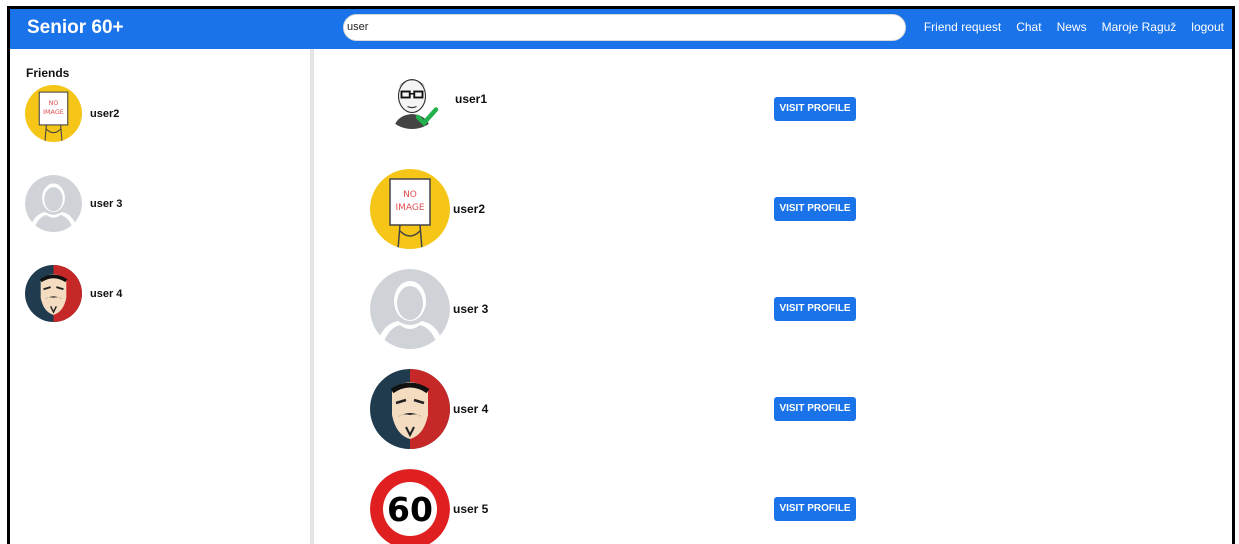 The image size is (1239, 544). I want to click on nav-logout: logout, so click(1207, 27).